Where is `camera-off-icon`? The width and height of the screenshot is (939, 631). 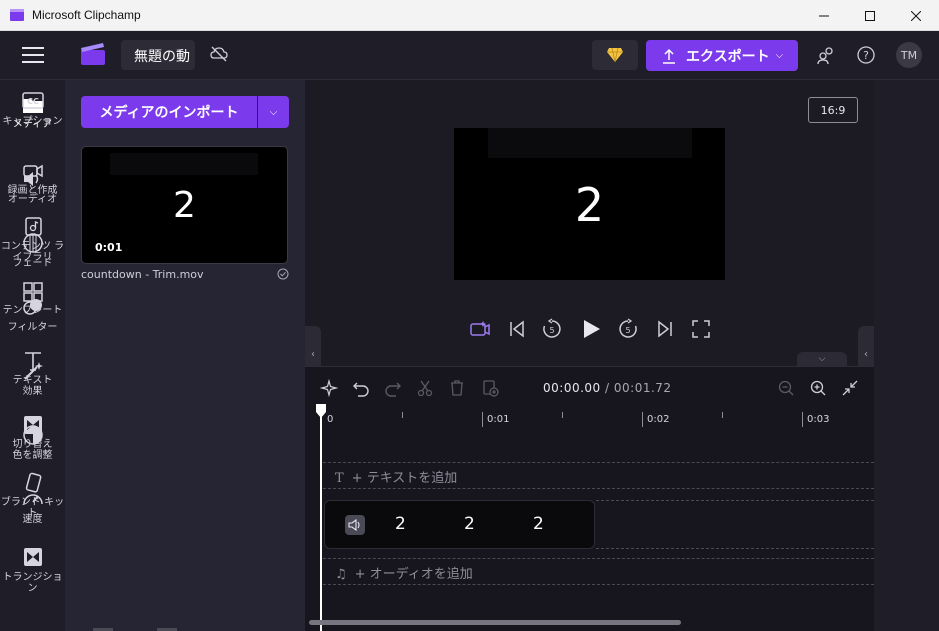 camera-off-icon is located at coordinates (480, 329).